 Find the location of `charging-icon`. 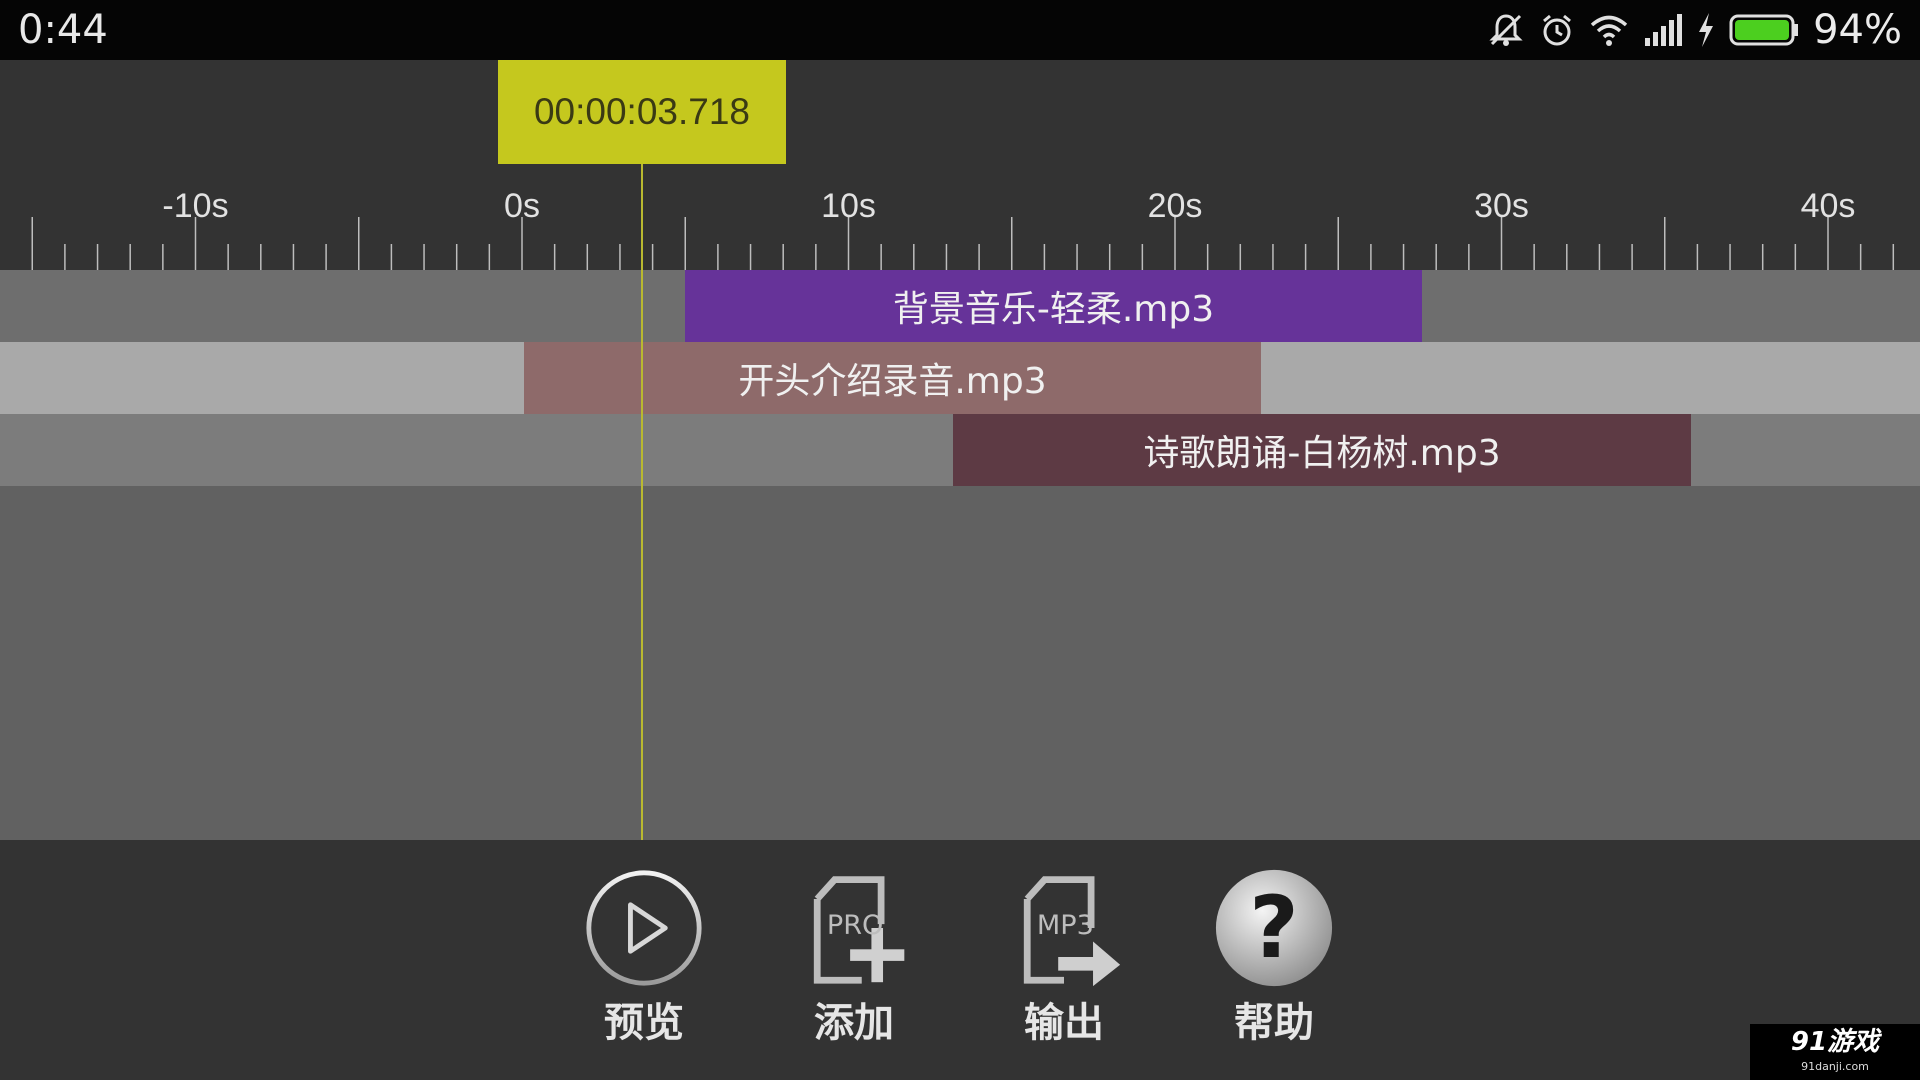

charging-icon is located at coordinates (1706, 30).